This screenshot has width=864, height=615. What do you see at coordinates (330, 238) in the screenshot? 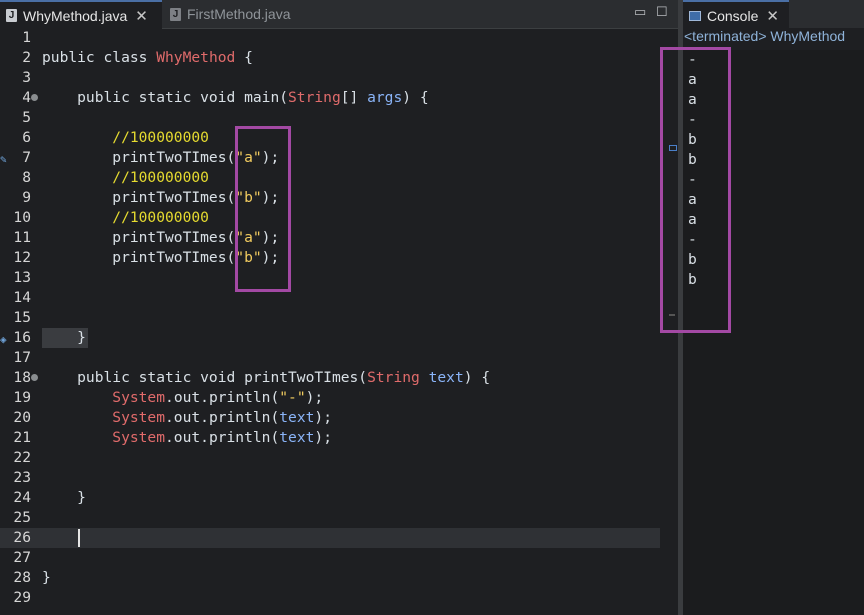
I see `code-line: 11 printTwoTImes("a");` at bounding box center [330, 238].